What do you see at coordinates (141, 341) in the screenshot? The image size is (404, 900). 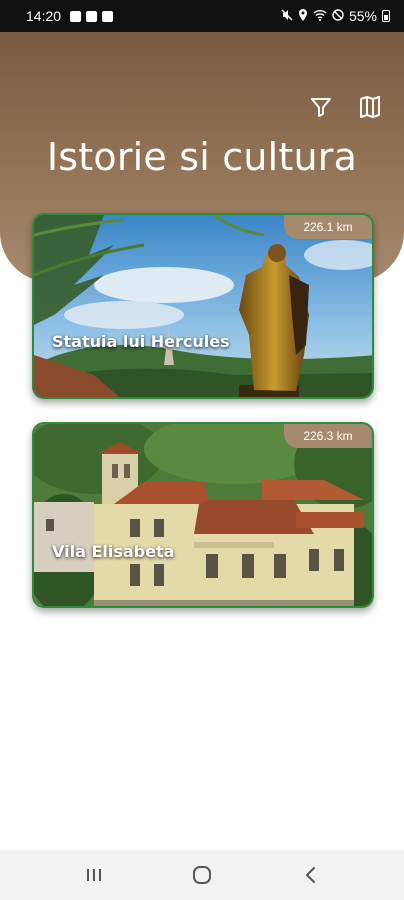 I see `card-title: Statuia lui Hercules` at bounding box center [141, 341].